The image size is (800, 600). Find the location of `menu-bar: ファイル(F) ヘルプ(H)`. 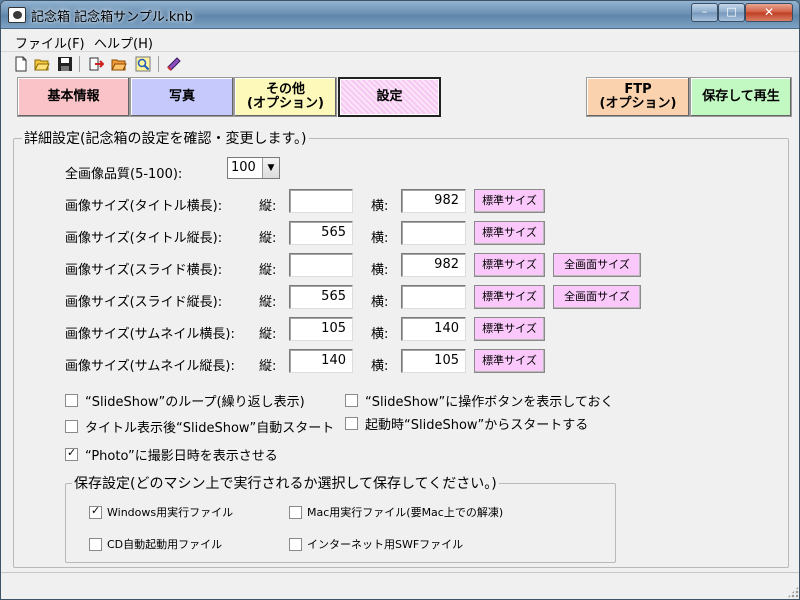

menu-bar: ファイル(F) ヘルプ(H) is located at coordinates (400, 41).